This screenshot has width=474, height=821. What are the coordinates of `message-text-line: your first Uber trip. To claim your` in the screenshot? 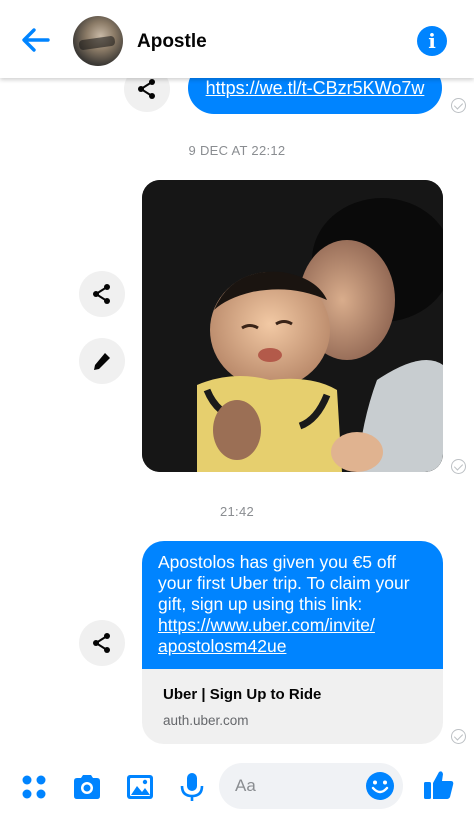 It's located at (284, 583).